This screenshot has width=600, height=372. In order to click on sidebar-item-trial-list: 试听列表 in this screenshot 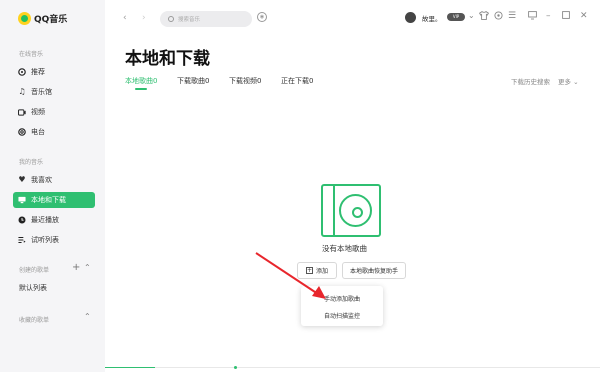, I will do `click(54, 240)`.